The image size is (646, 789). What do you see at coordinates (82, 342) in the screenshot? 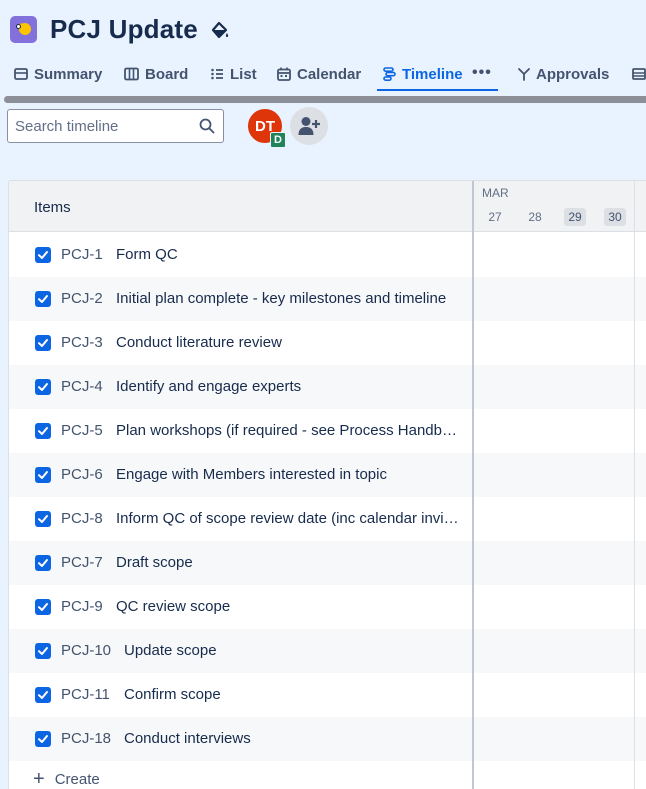
I see `item-key: PCJ-3` at bounding box center [82, 342].